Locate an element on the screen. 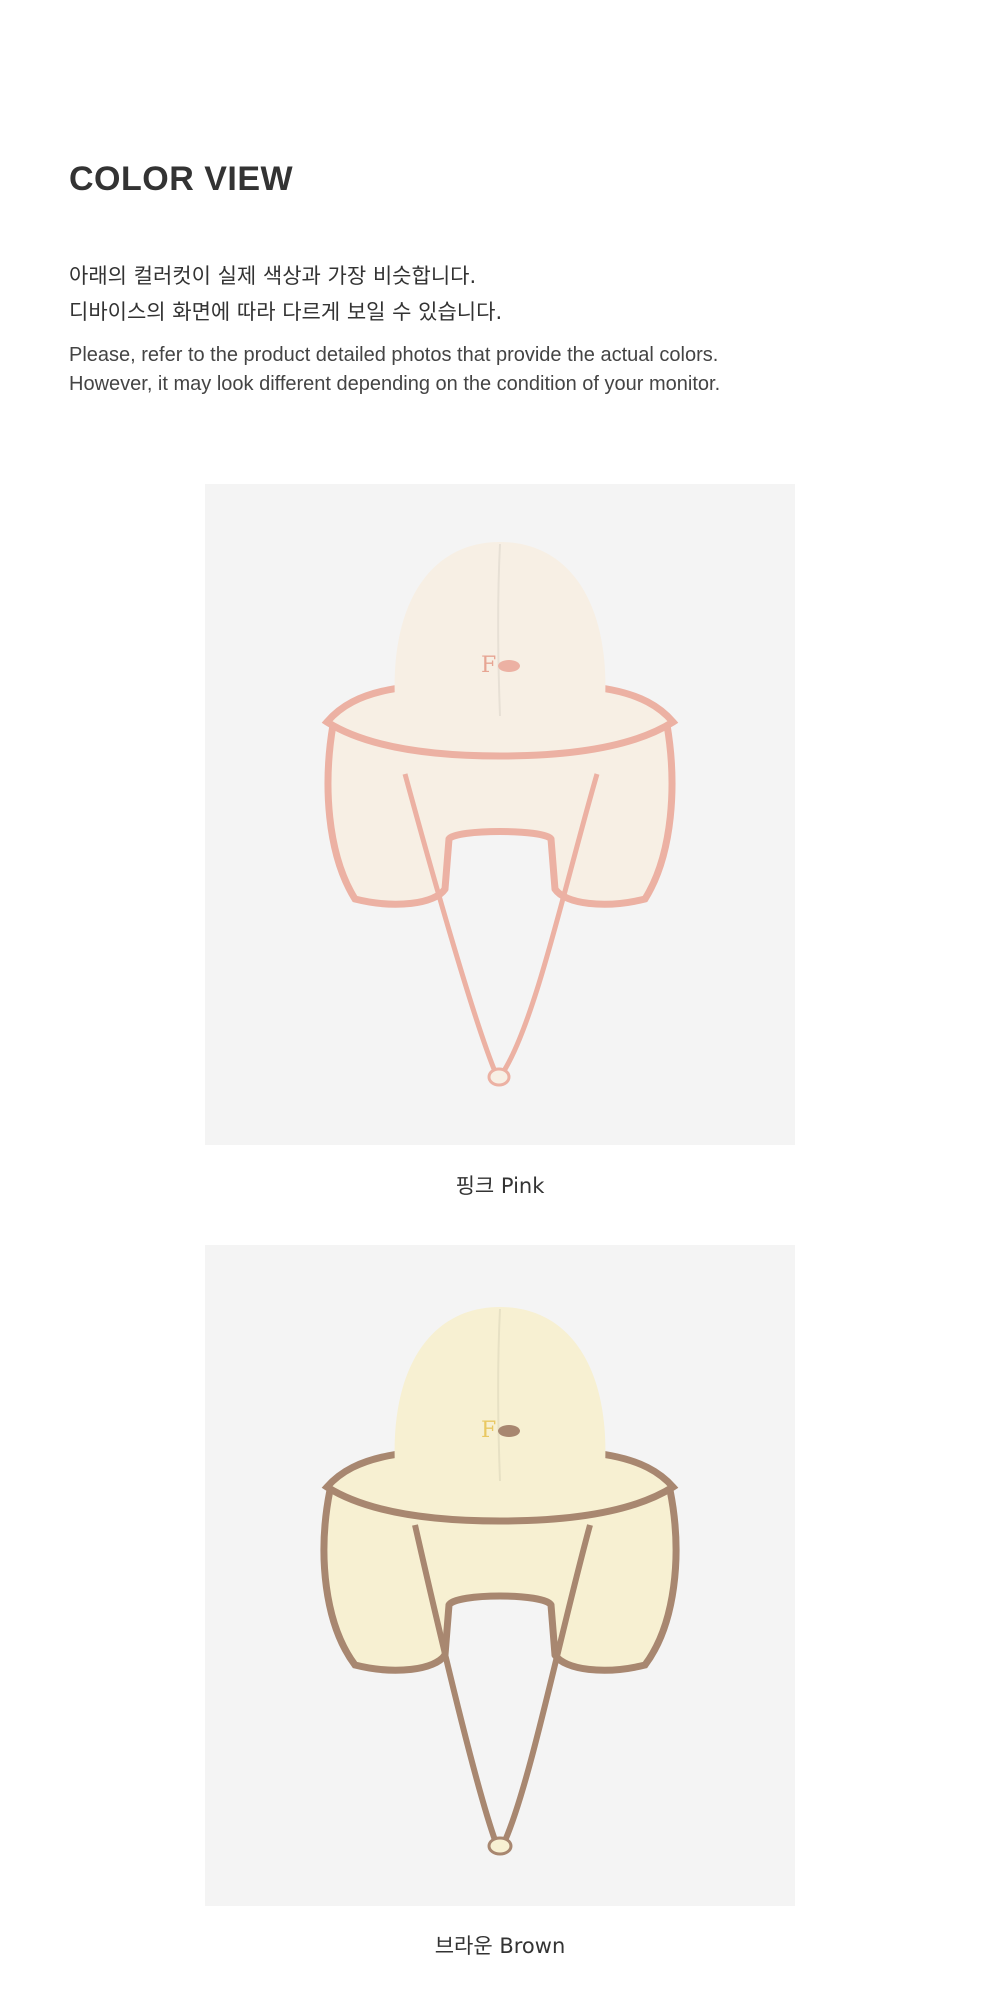 The width and height of the screenshot is (1000, 2014). caption-brown: 브라운 Brown is located at coordinates (500, 1946).